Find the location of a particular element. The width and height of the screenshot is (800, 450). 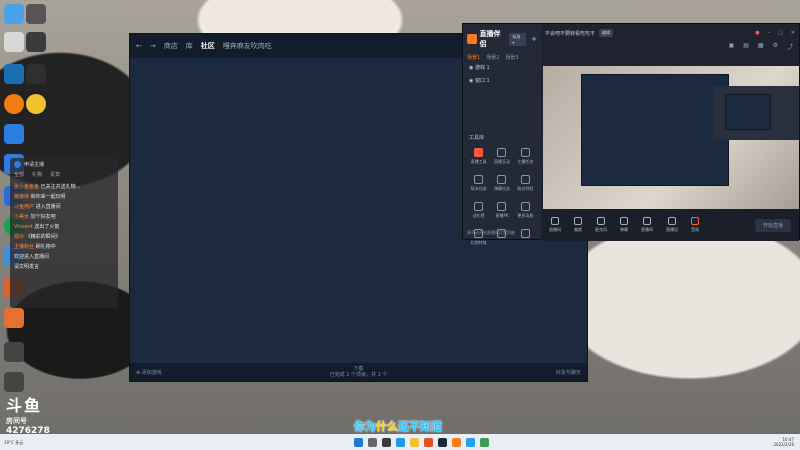

version-badge: 标准 ▾ is located at coordinates (518, 39).